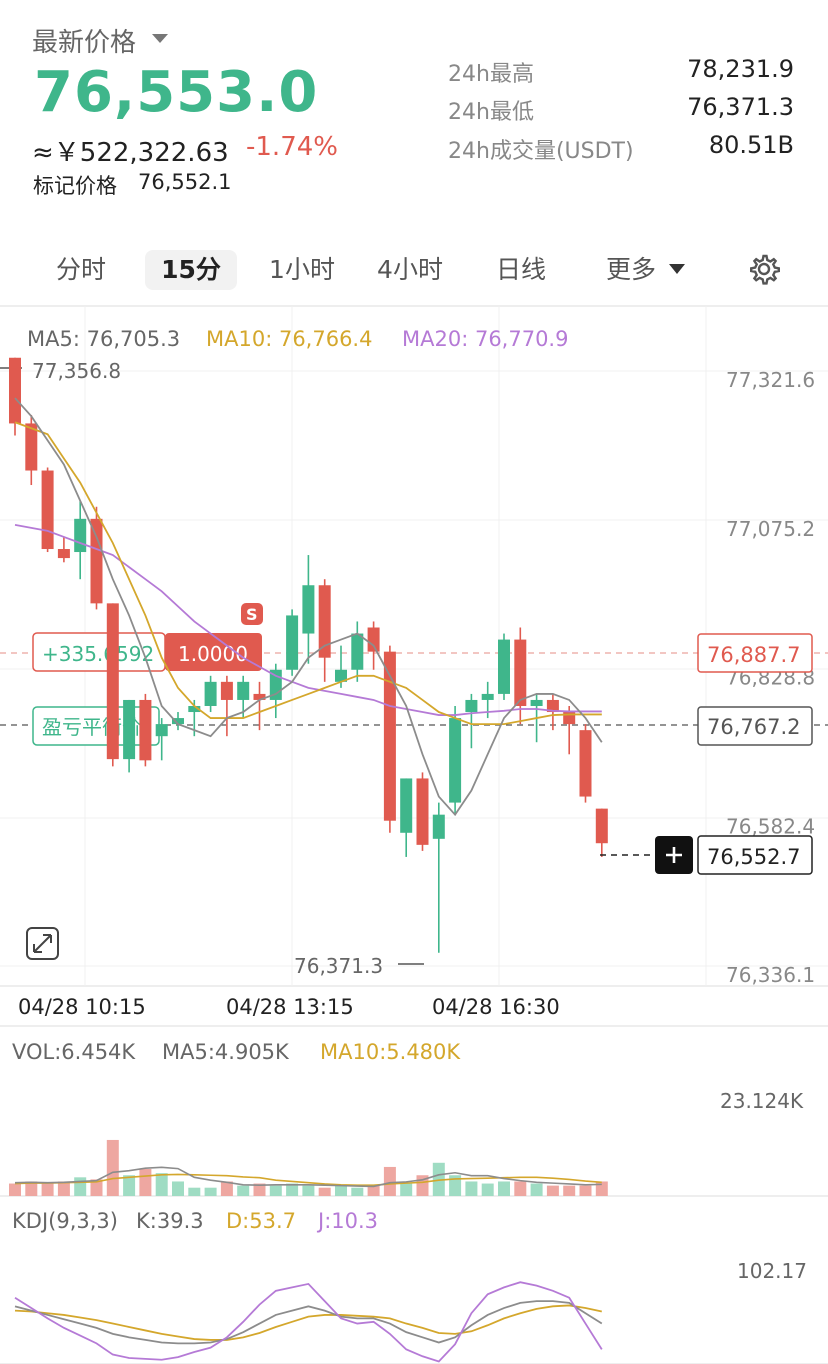  I want to click on short-tag-label: S, so click(252, 614).